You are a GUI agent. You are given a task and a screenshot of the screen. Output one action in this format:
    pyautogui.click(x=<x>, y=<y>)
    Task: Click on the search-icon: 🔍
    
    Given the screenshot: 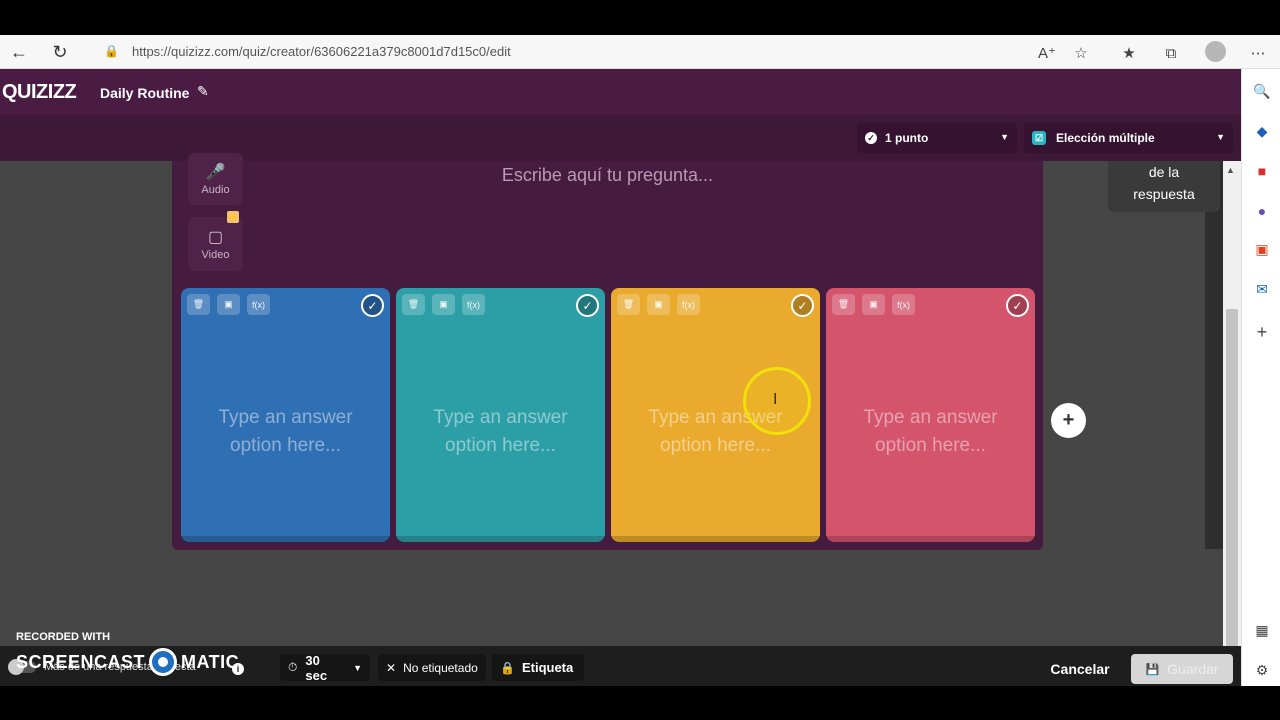 What is the action you would take?
    pyautogui.click(x=1262, y=91)
    